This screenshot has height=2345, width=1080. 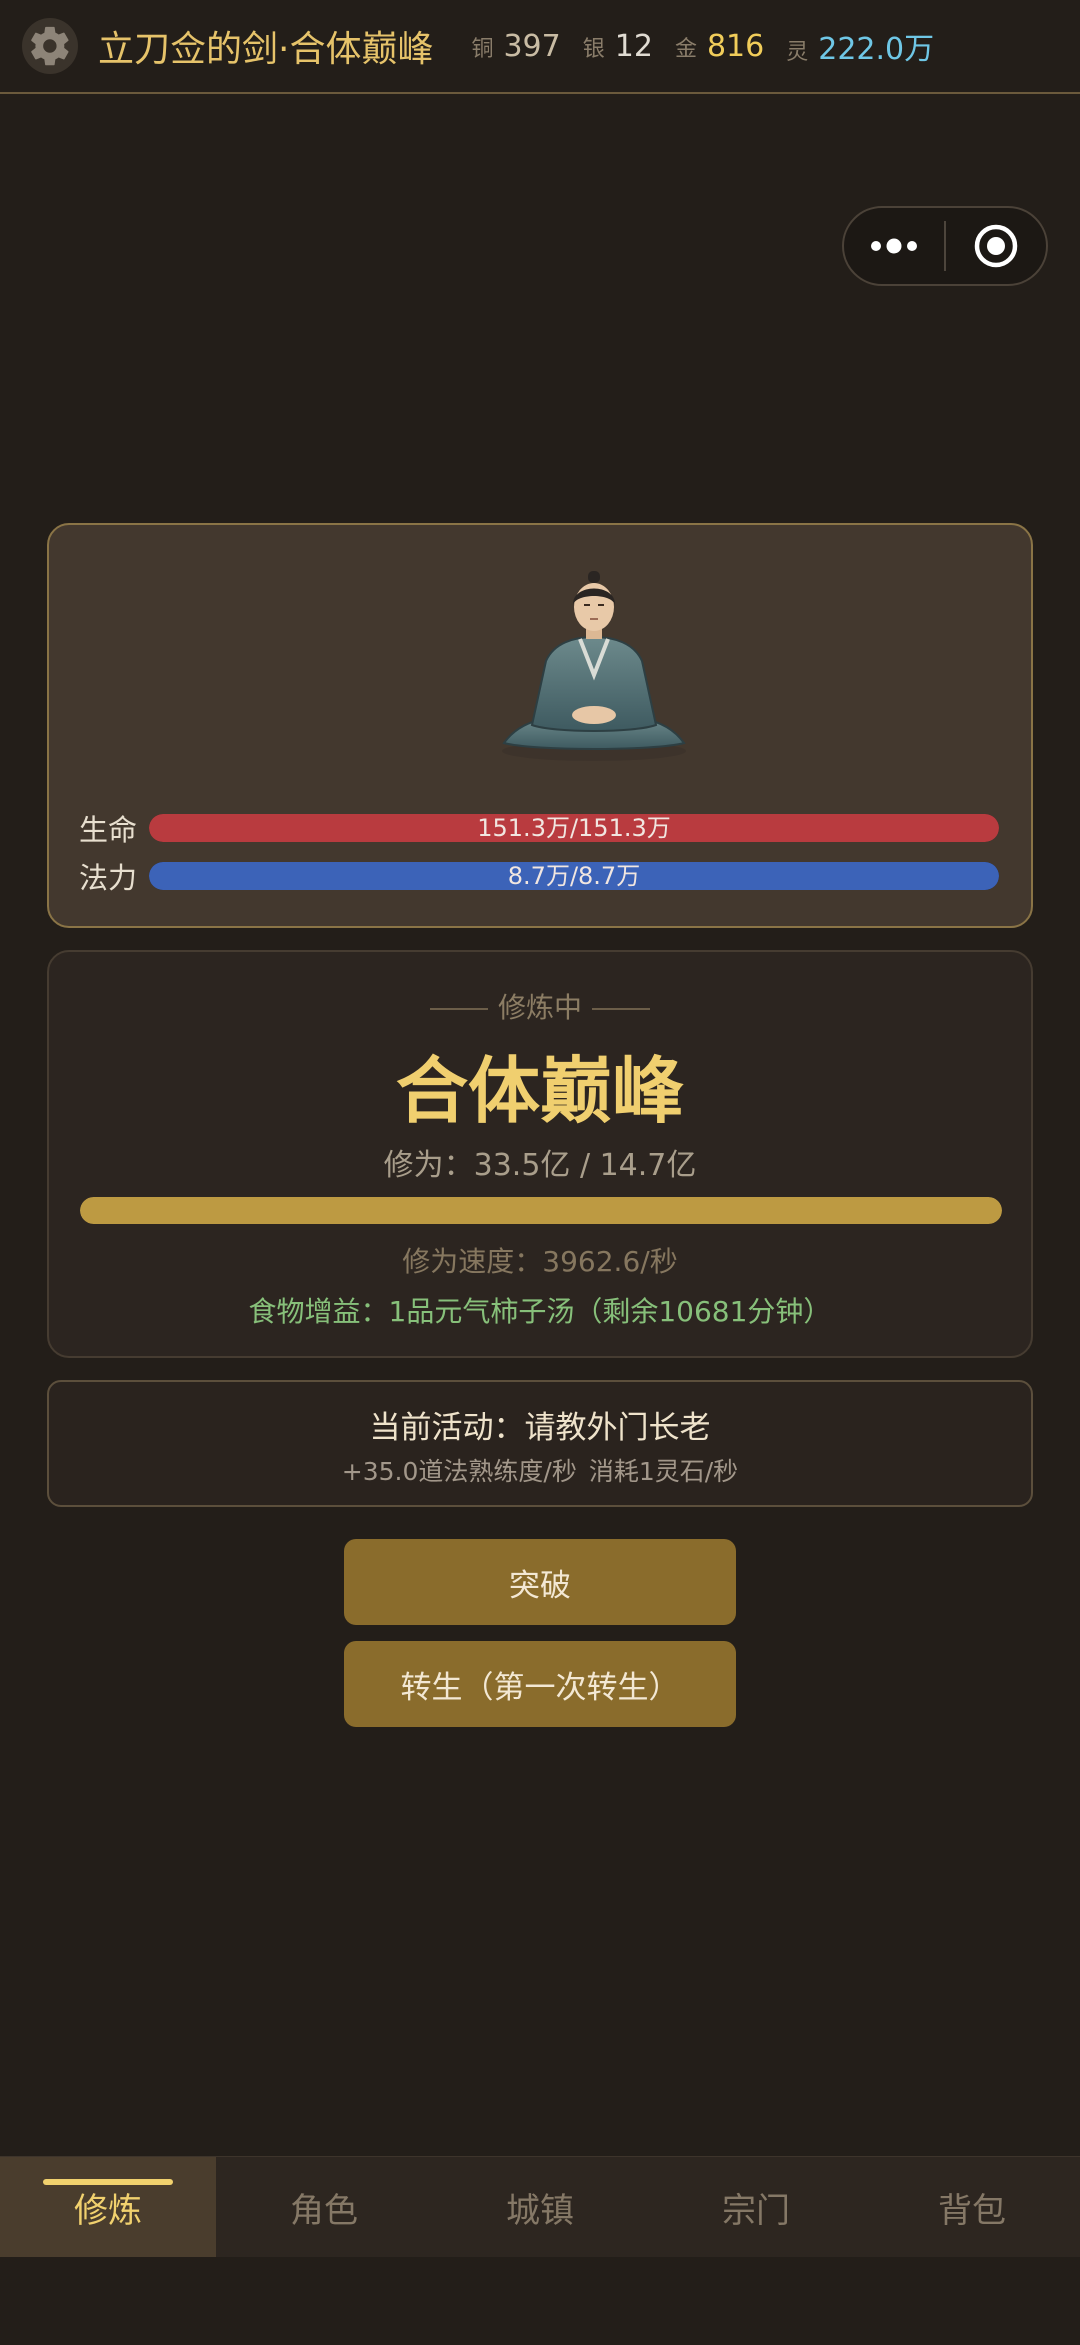 I want to click on active-tab-indicator, so click(x=108, y=2182).